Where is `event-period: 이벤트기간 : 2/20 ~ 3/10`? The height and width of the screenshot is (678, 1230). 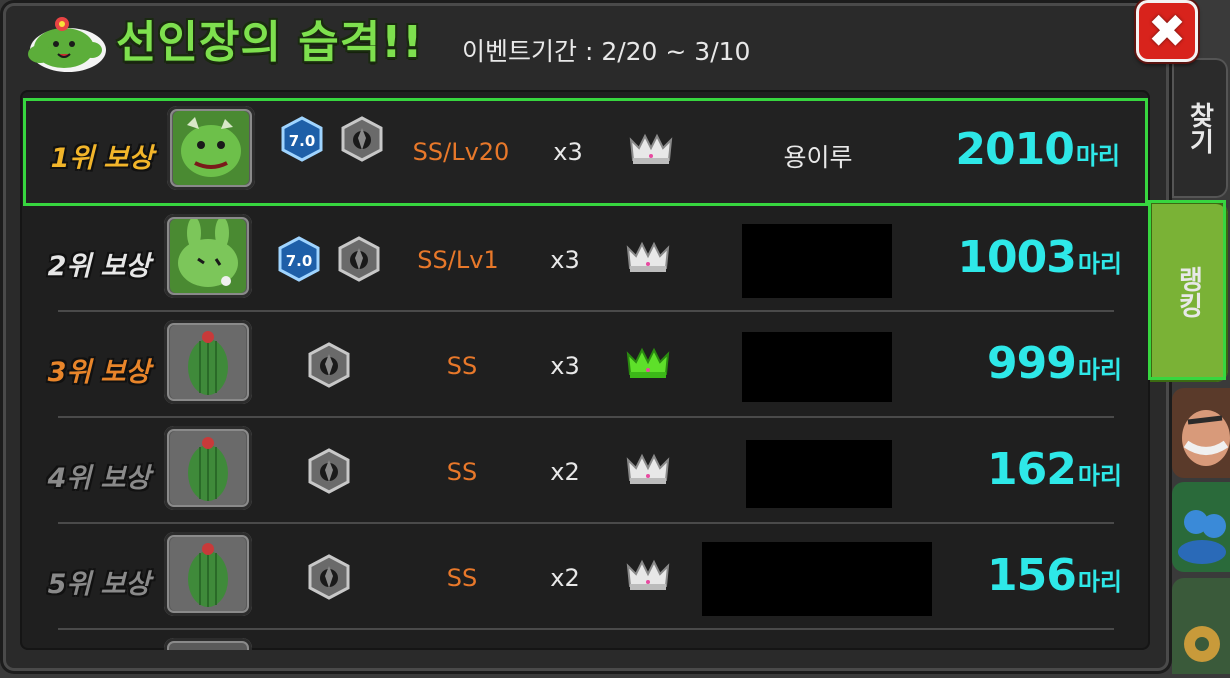
event-period: 이벤트기간 : 2/20 ~ 3/10 is located at coordinates (606, 51).